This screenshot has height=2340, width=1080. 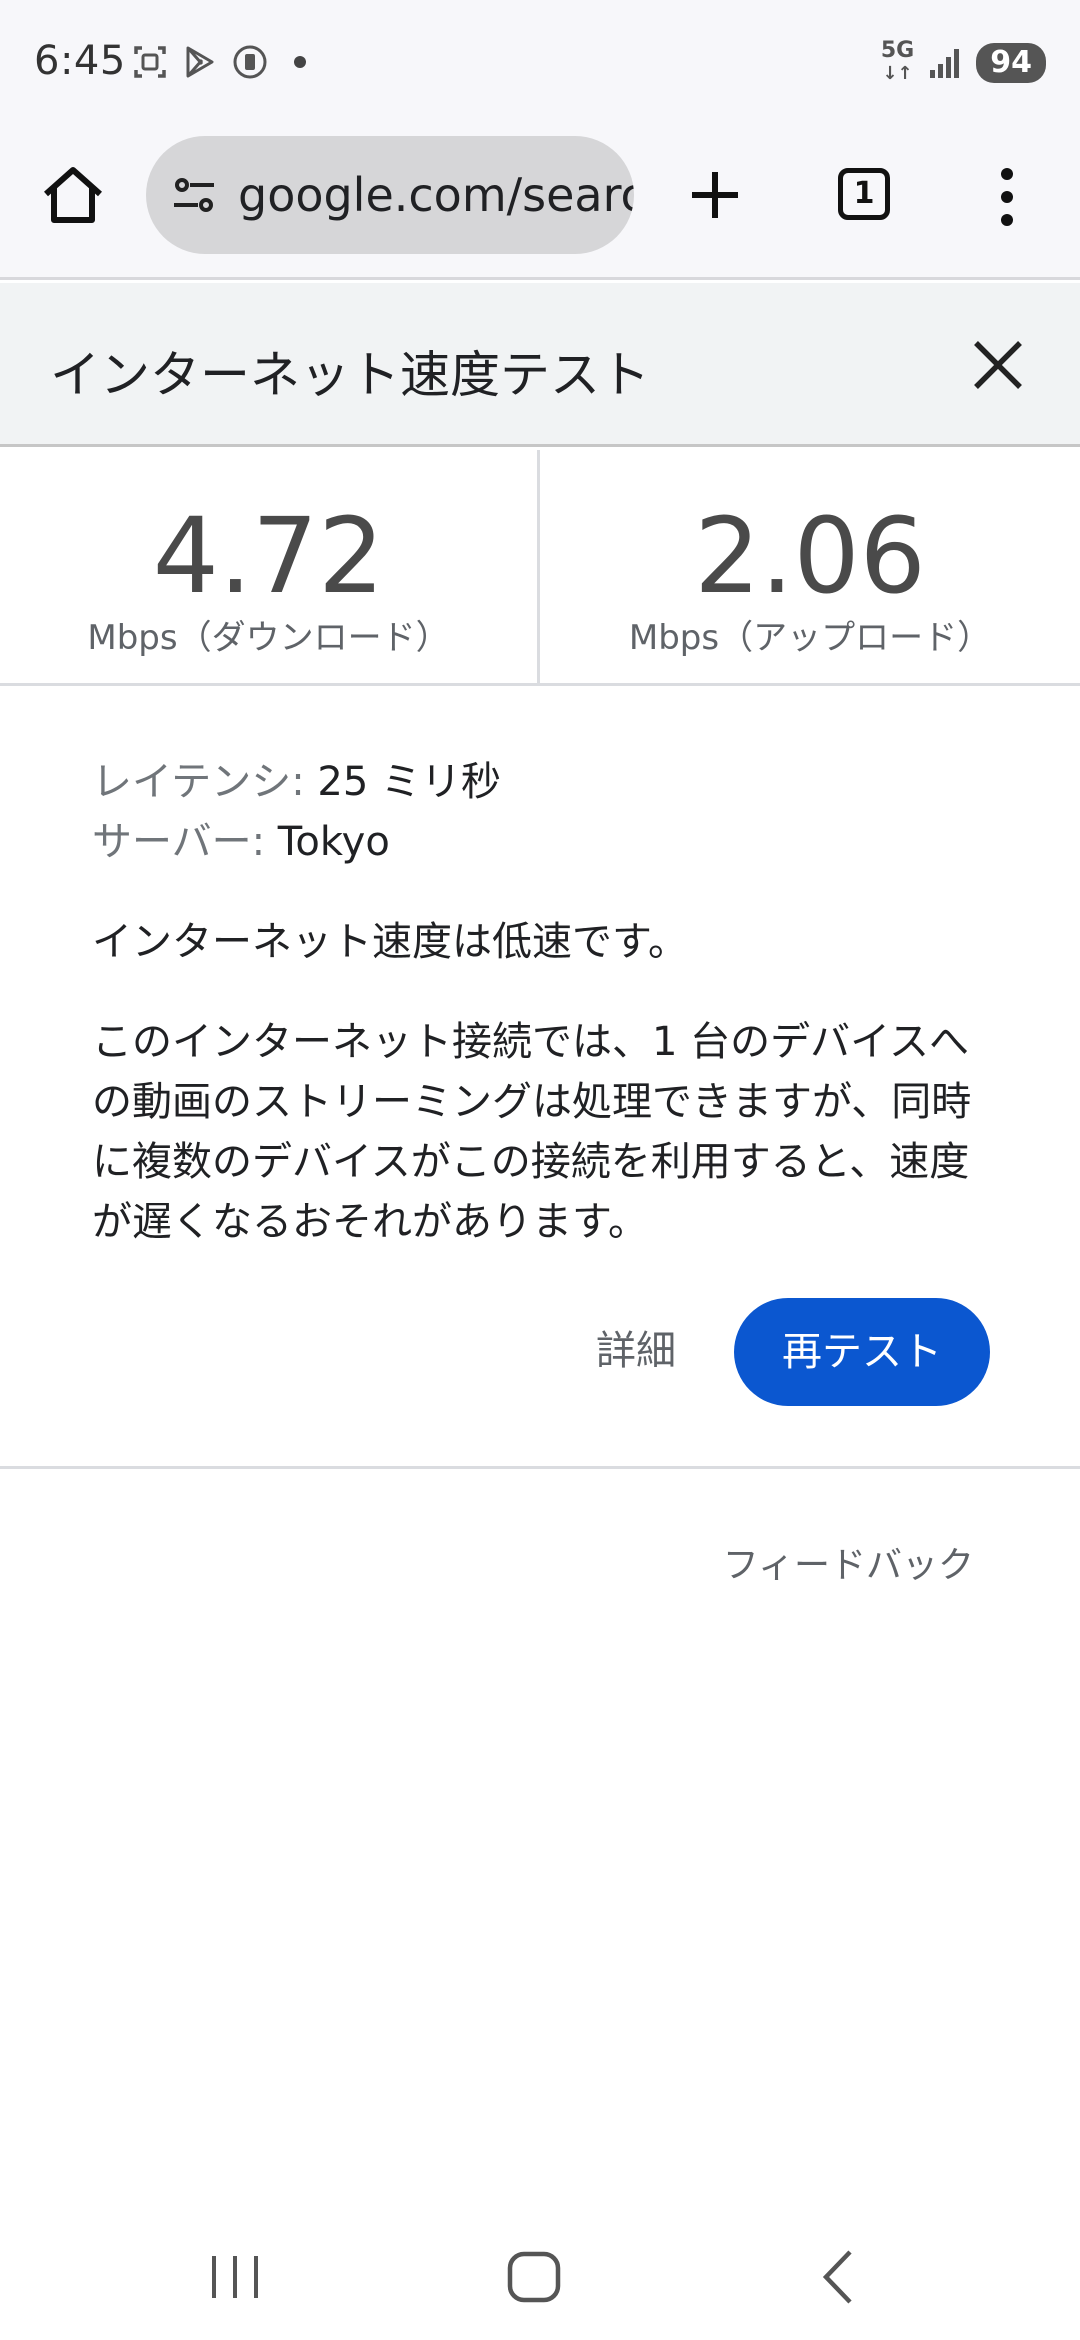 What do you see at coordinates (636, 1347) in the screenshot?
I see `details-link: 詳細` at bounding box center [636, 1347].